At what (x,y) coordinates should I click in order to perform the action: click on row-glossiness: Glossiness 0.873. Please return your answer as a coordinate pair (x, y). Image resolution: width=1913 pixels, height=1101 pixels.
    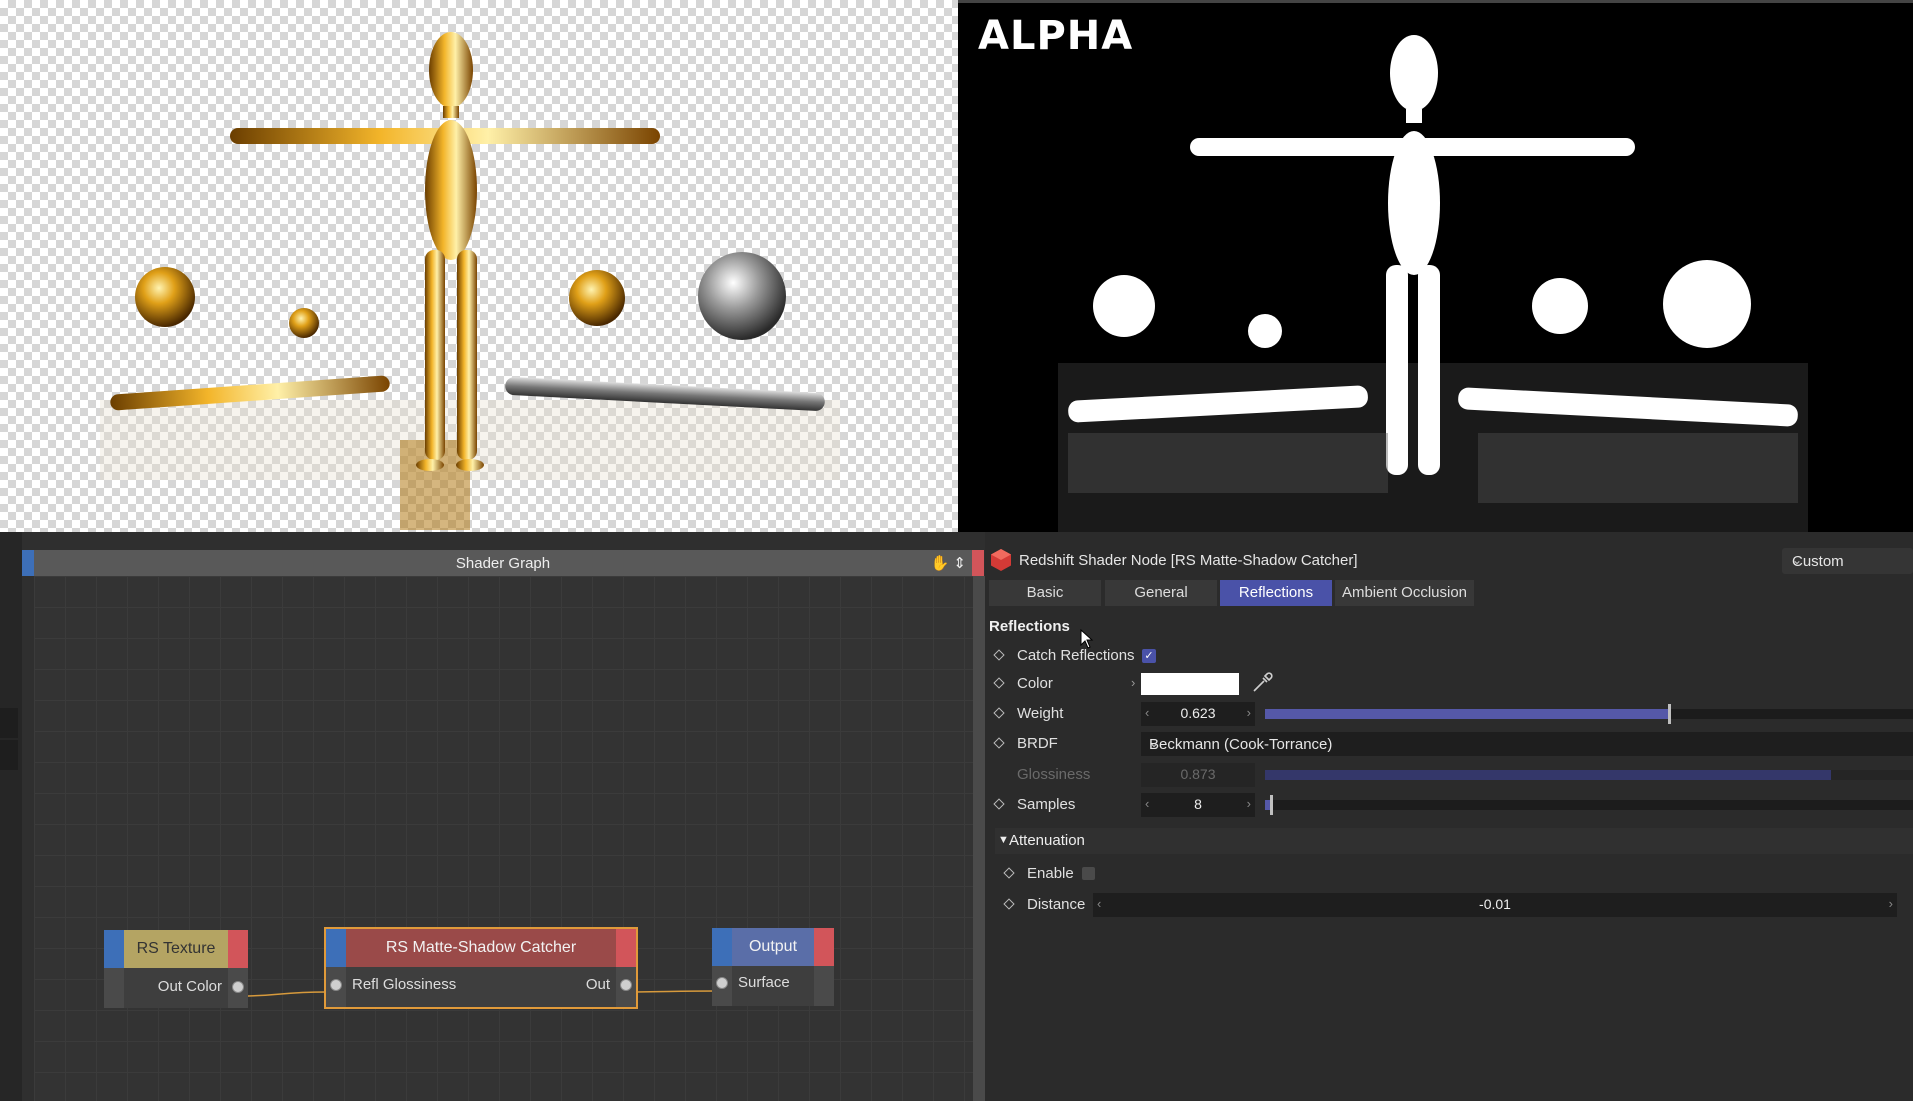
    Looking at the image, I should click on (1449, 775).